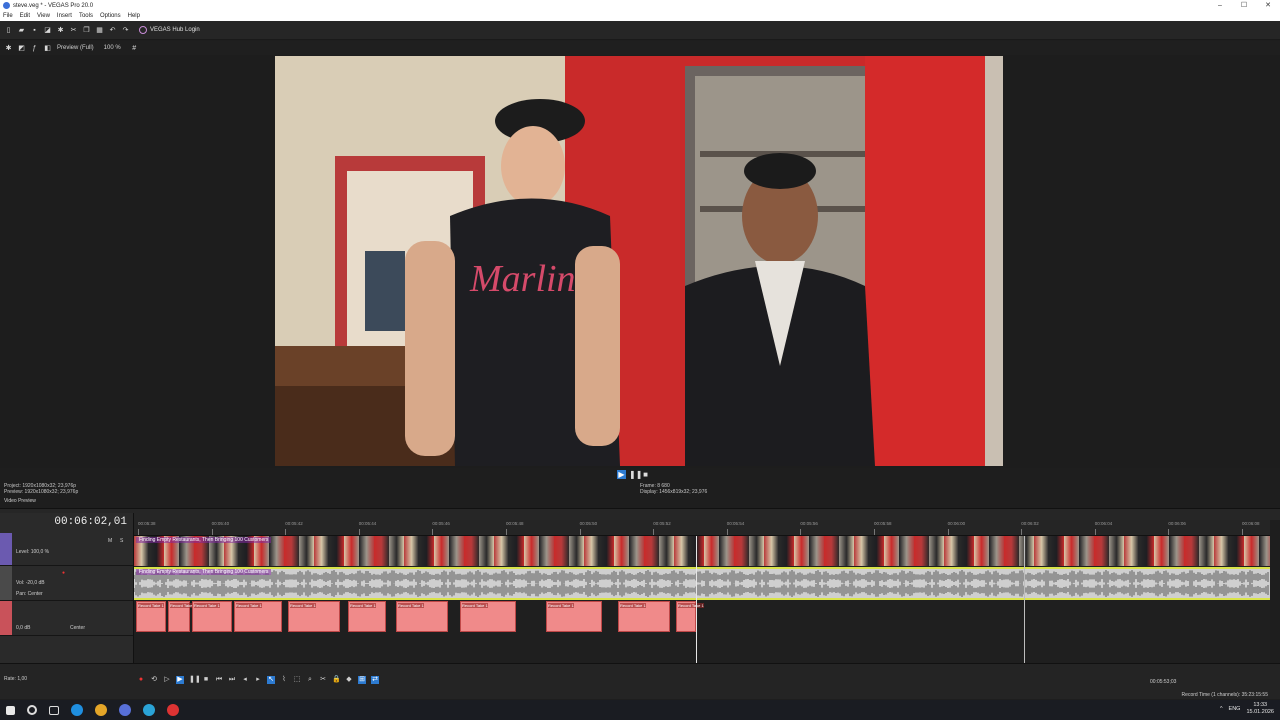  What do you see at coordinates (167, 680) in the screenshot?
I see `play-from-start-icon: ▷` at bounding box center [167, 680].